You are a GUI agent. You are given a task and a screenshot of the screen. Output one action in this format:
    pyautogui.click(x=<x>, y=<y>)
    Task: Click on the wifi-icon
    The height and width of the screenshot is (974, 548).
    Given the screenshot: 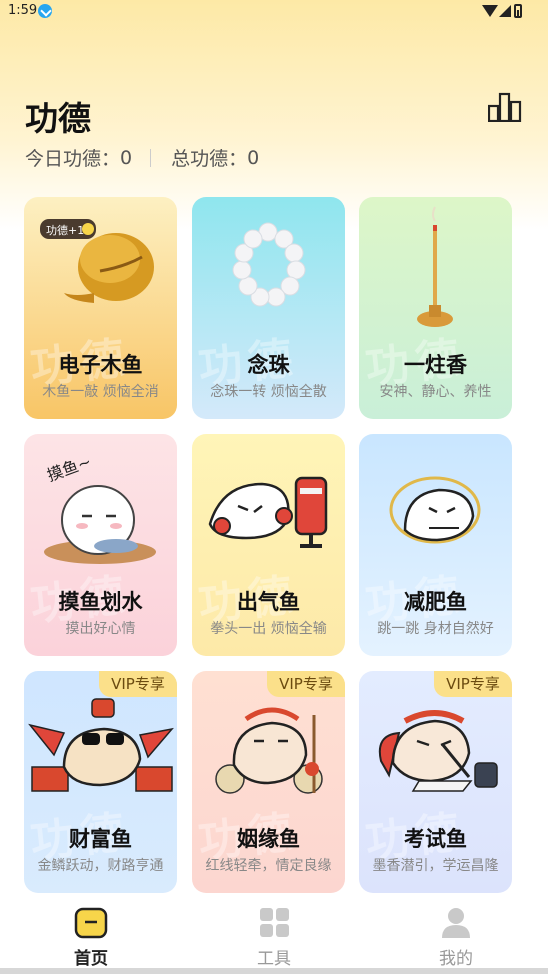 What is the action you would take?
    pyautogui.click(x=490, y=11)
    